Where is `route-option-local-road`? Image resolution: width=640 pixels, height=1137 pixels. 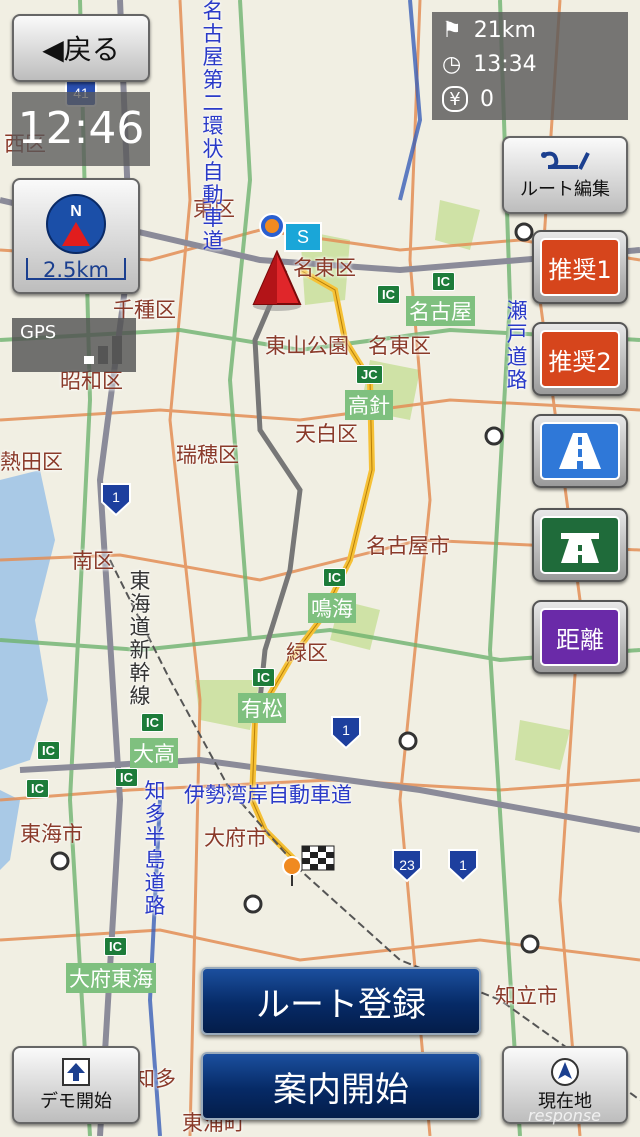
route-option-local-road is located at coordinates (580, 545).